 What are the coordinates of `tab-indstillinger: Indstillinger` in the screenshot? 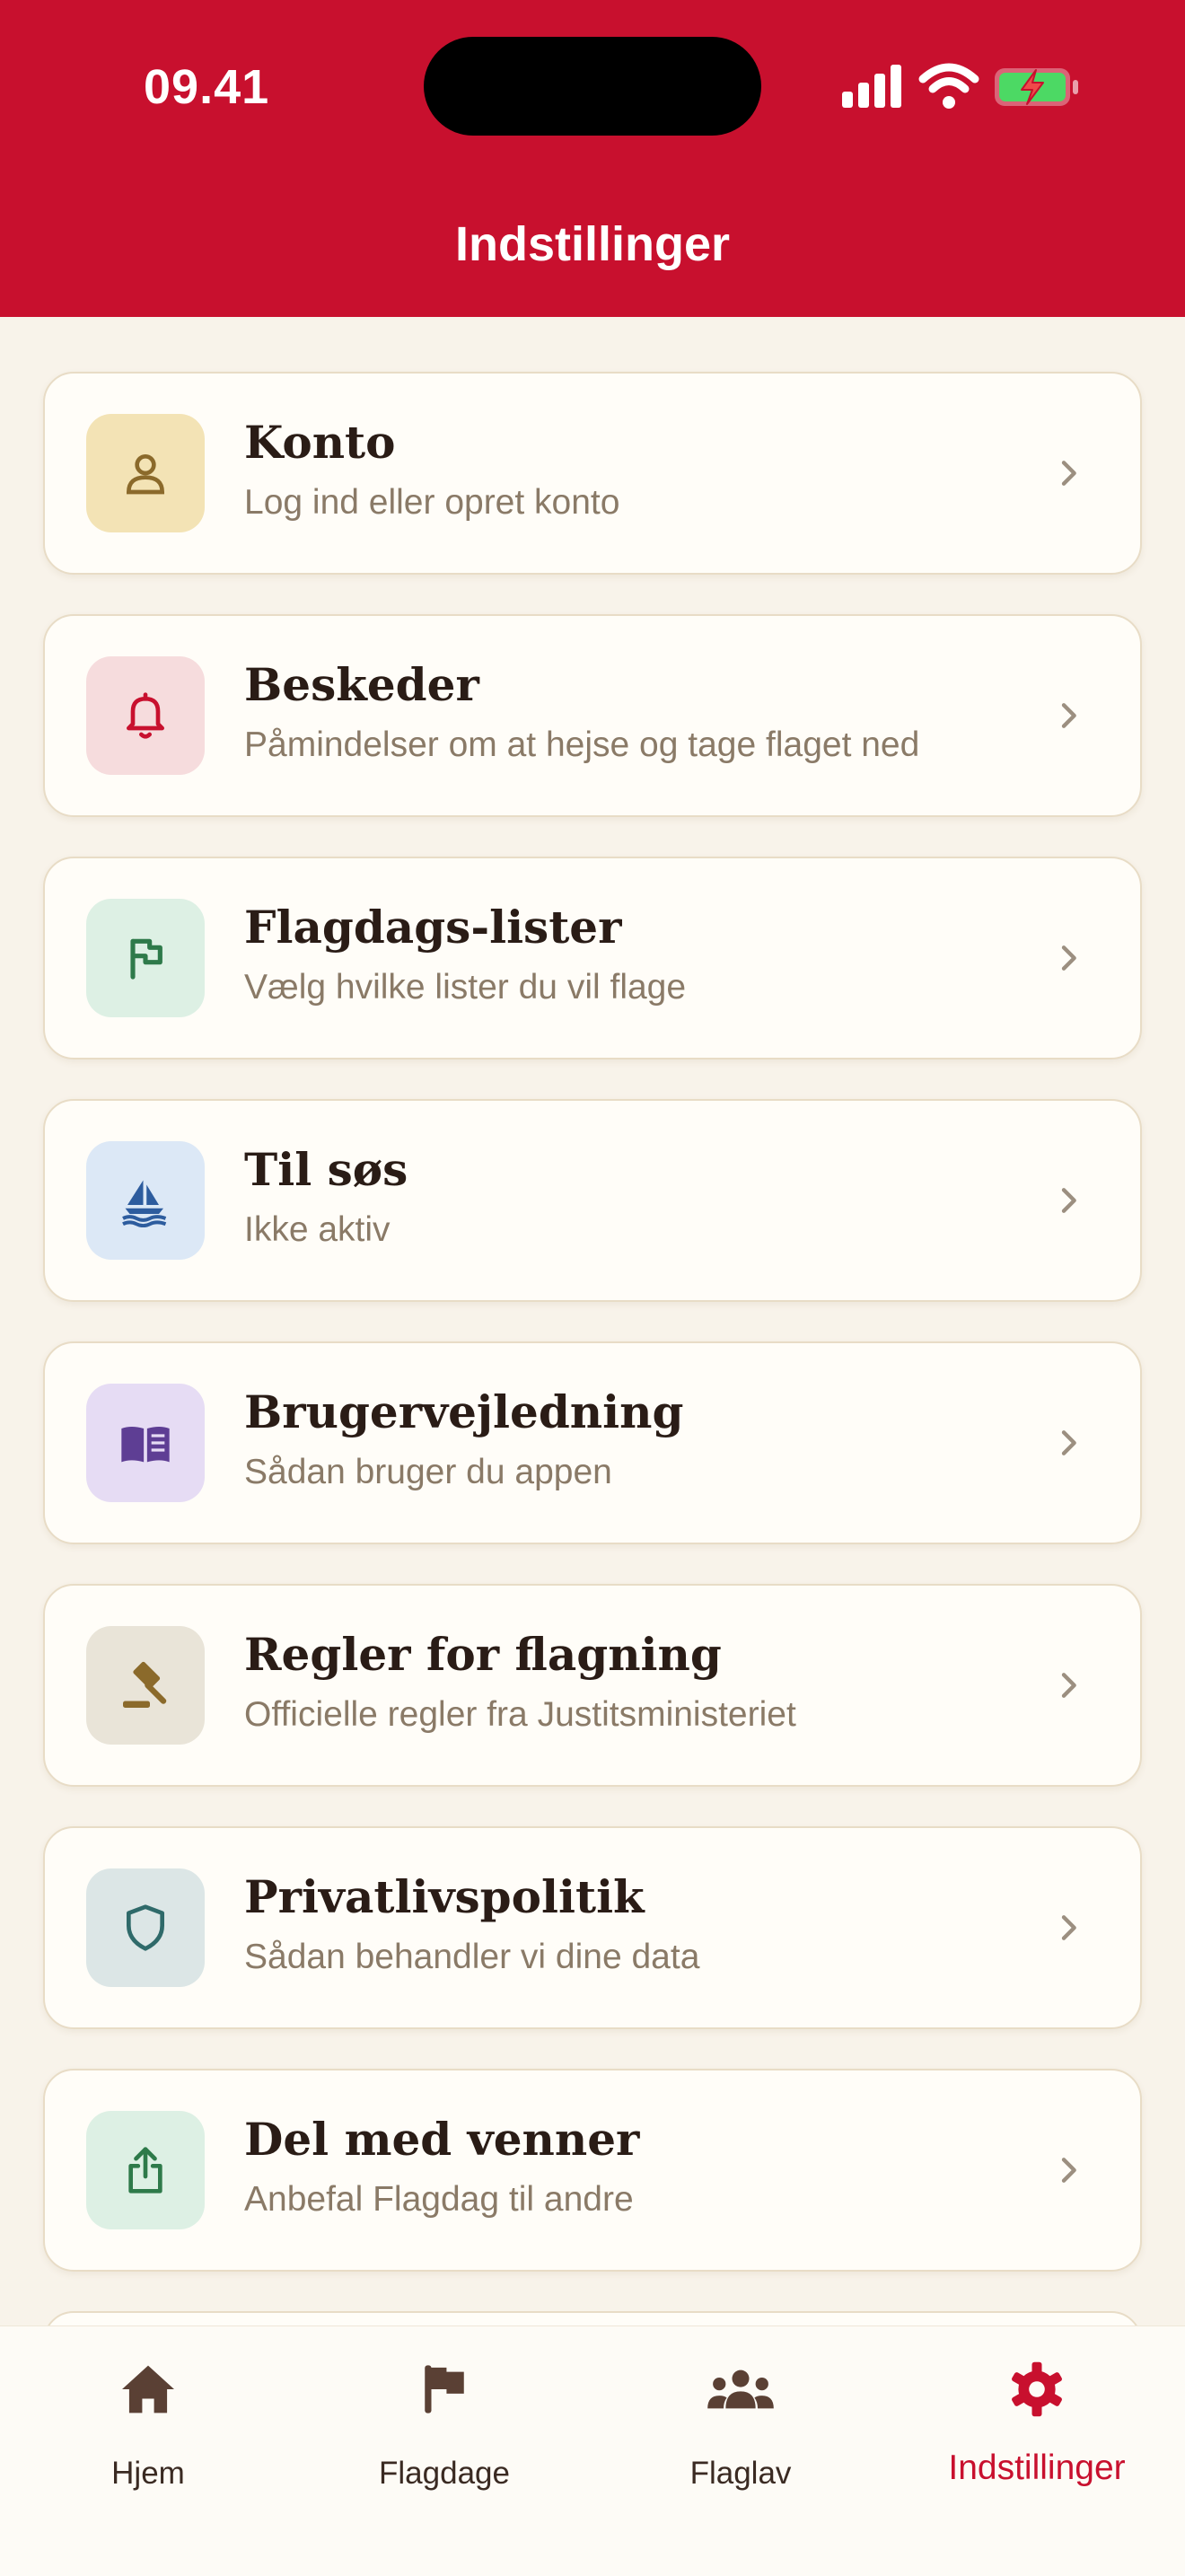 It's located at (1037, 2434).